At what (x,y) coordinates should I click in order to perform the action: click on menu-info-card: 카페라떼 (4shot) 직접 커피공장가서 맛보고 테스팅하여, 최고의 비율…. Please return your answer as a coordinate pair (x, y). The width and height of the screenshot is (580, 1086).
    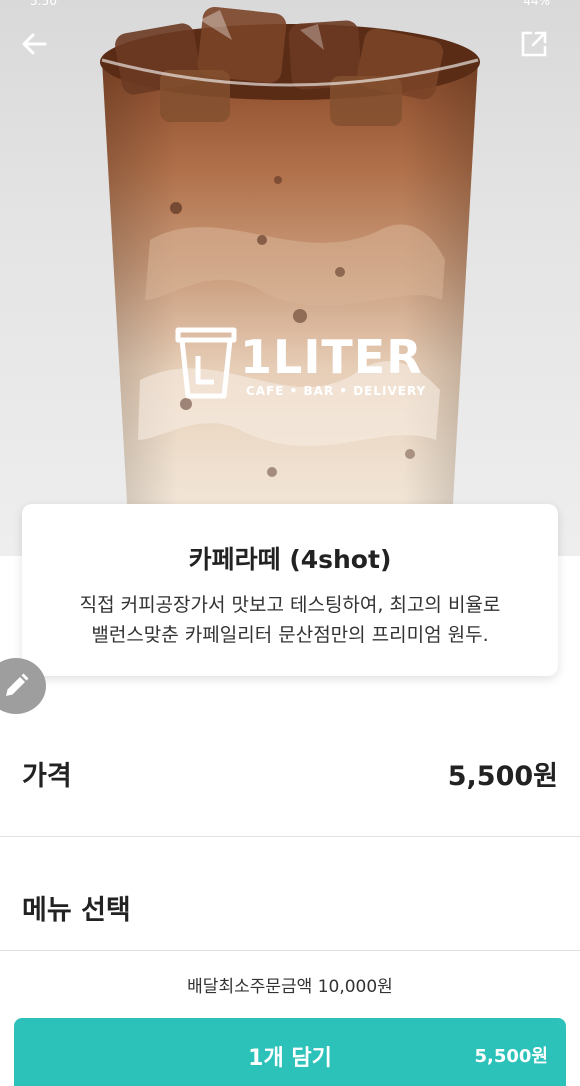
    Looking at the image, I should click on (290, 590).